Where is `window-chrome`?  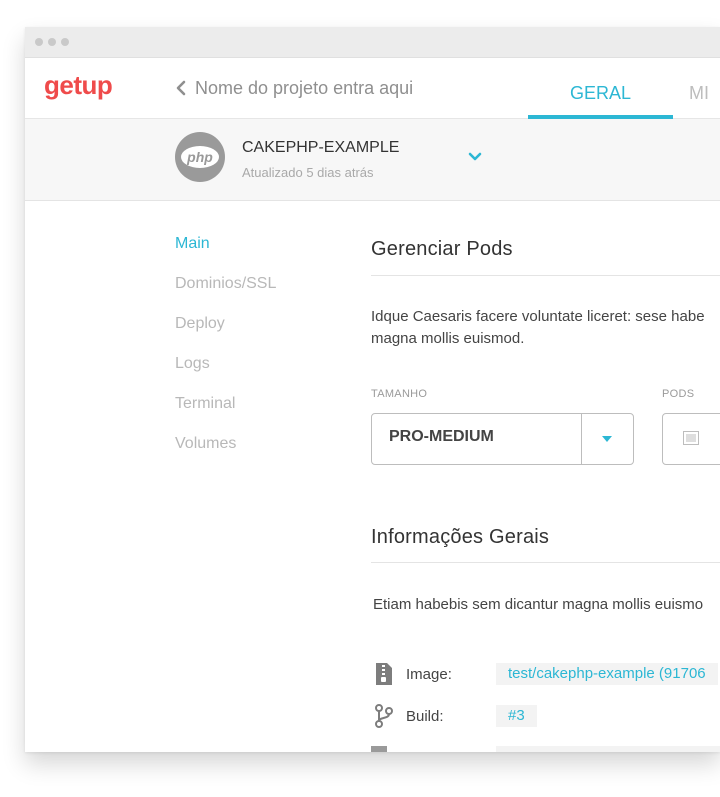 window-chrome is located at coordinates (372, 42).